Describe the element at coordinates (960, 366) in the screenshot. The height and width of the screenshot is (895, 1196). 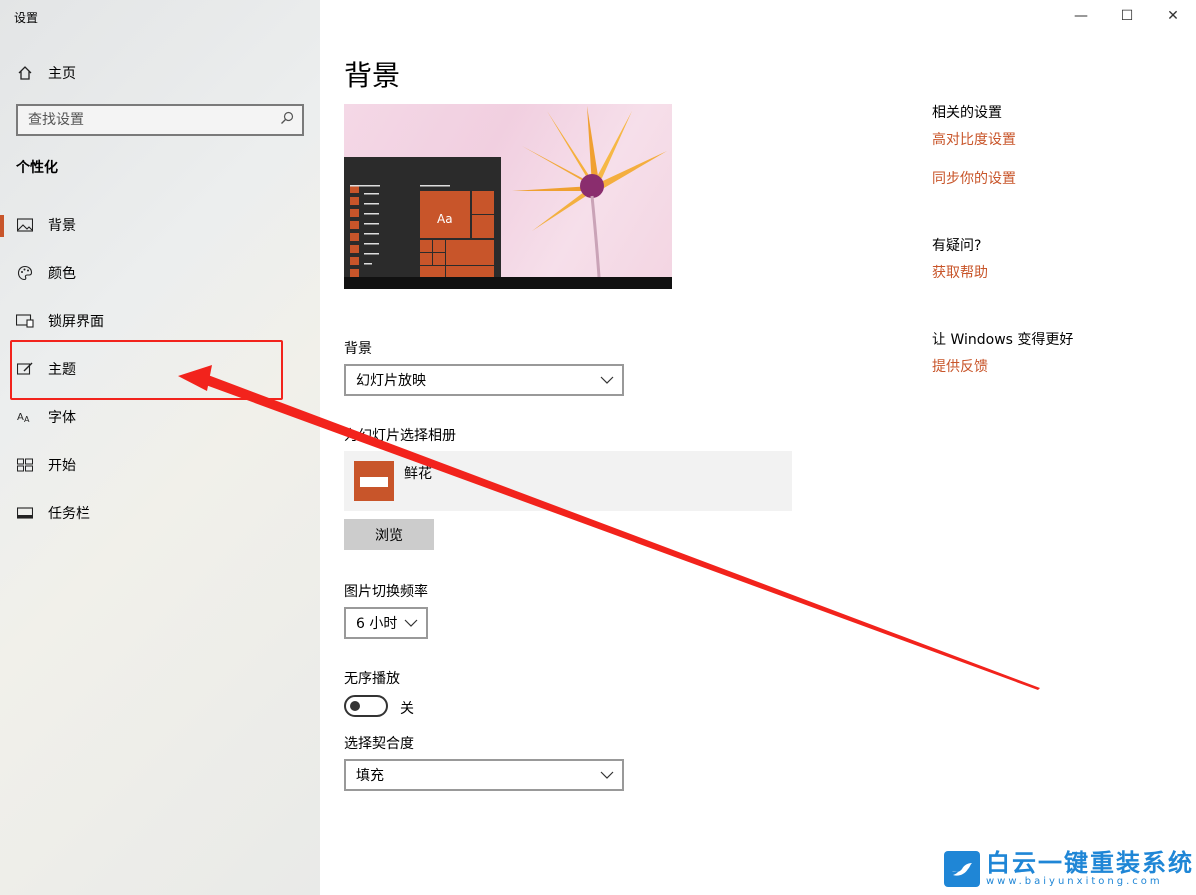
I see `feedback-link: 提供反馈` at that location.